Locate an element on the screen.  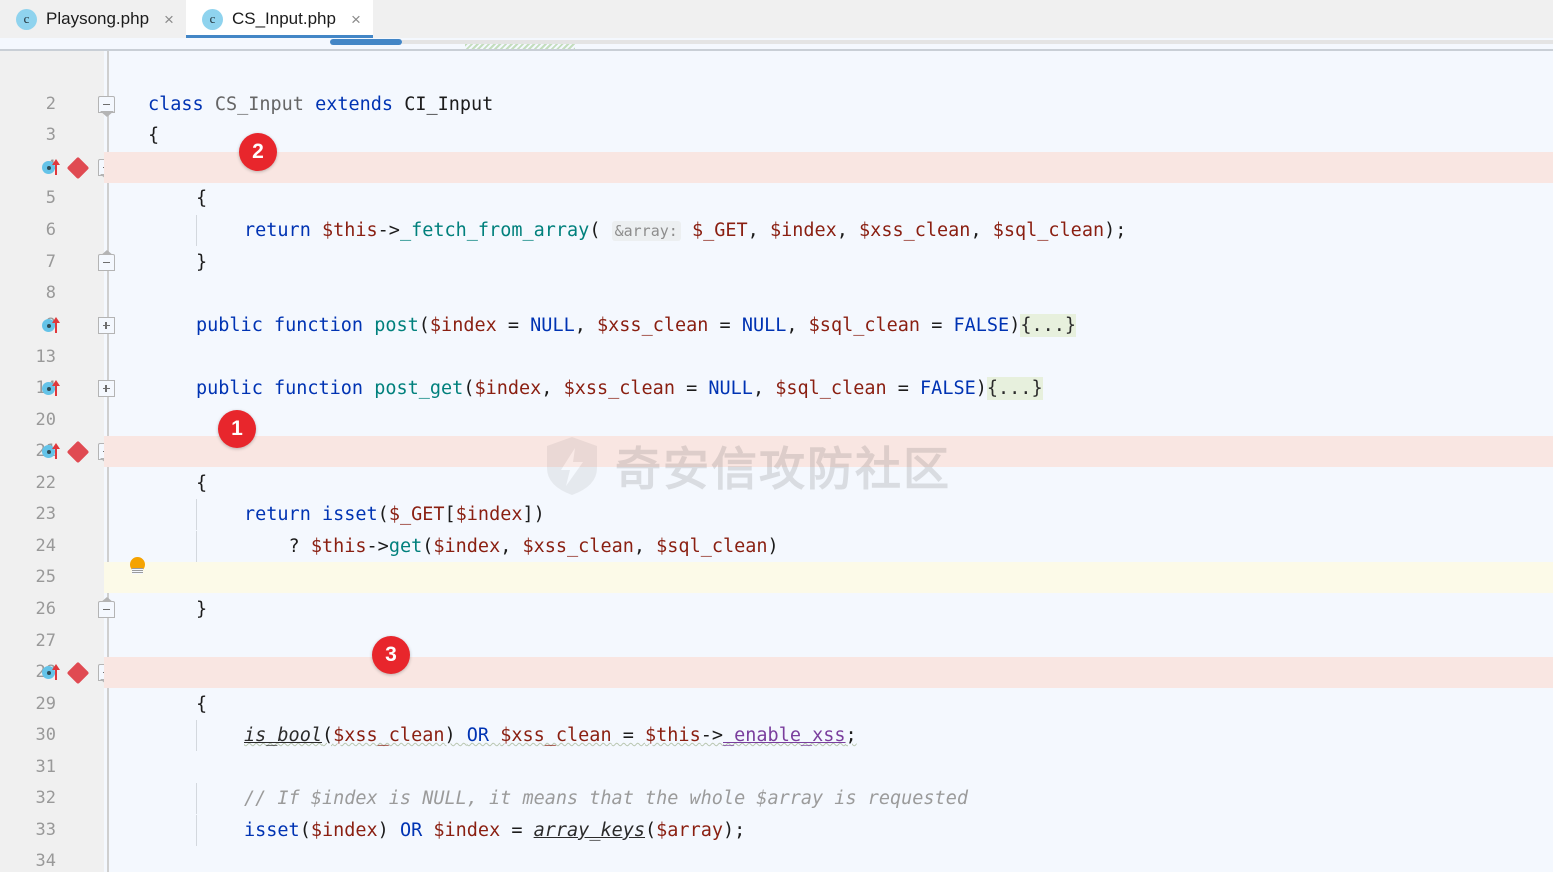
editor-tab-label: Playsong.php is located at coordinates (98, 18).